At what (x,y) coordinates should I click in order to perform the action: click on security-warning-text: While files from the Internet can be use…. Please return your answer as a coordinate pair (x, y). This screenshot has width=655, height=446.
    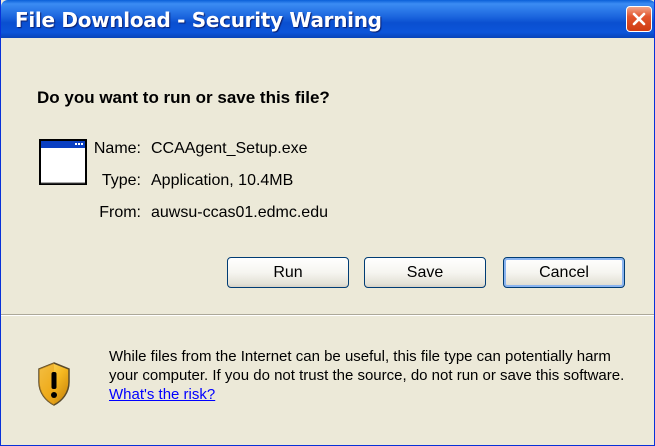
    Looking at the image, I should click on (374, 375).